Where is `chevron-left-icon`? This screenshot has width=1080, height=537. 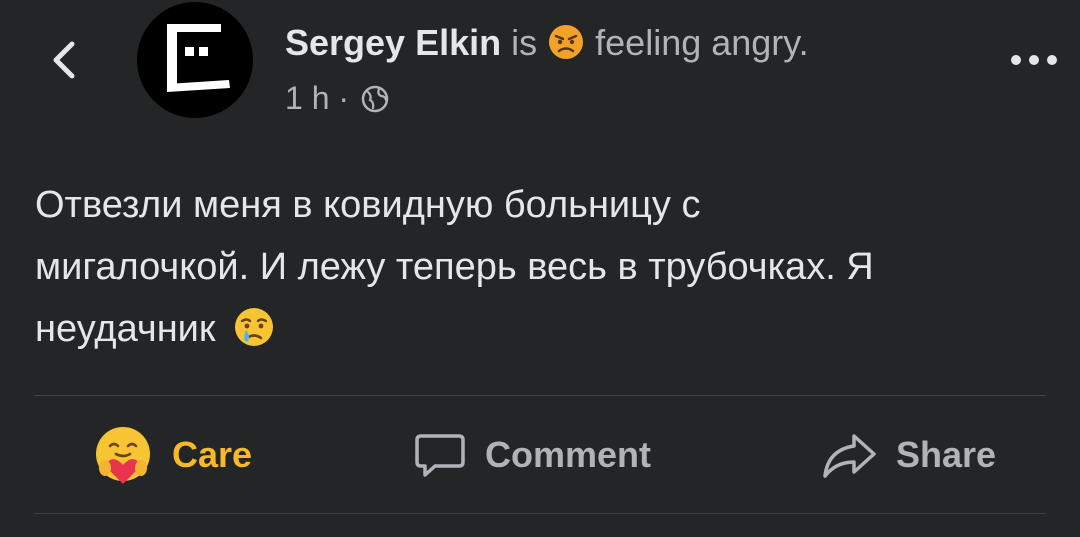
chevron-left-icon is located at coordinates (64, 60).